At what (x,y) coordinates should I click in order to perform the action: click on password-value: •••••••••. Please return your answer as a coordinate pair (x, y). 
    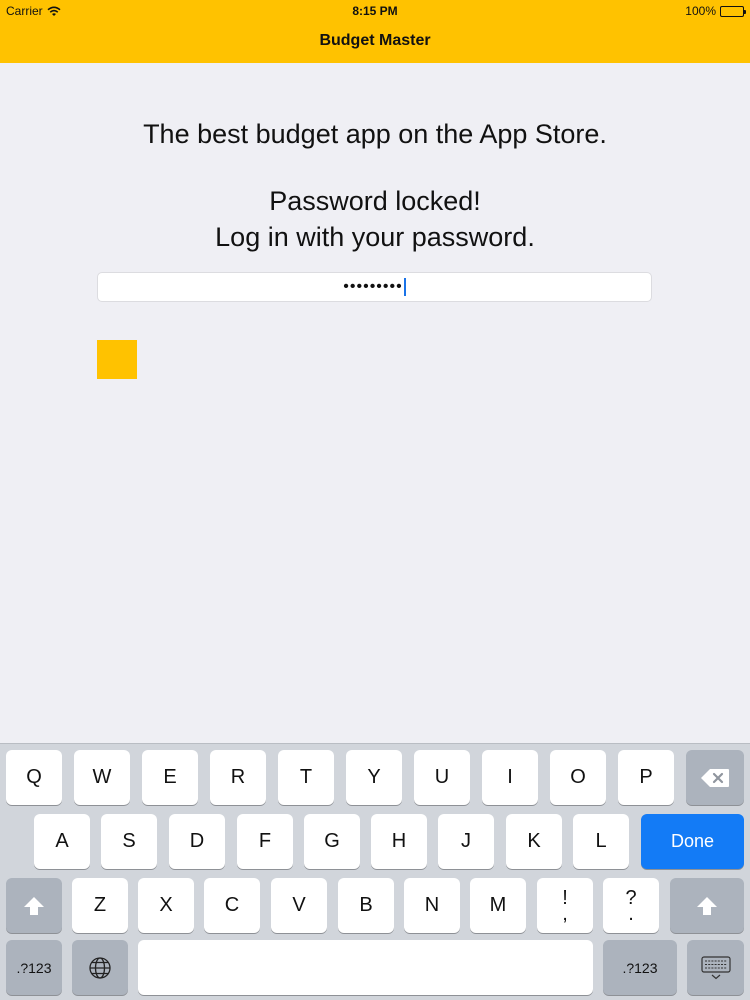
    Looking at the image, I should click on (373, 286).